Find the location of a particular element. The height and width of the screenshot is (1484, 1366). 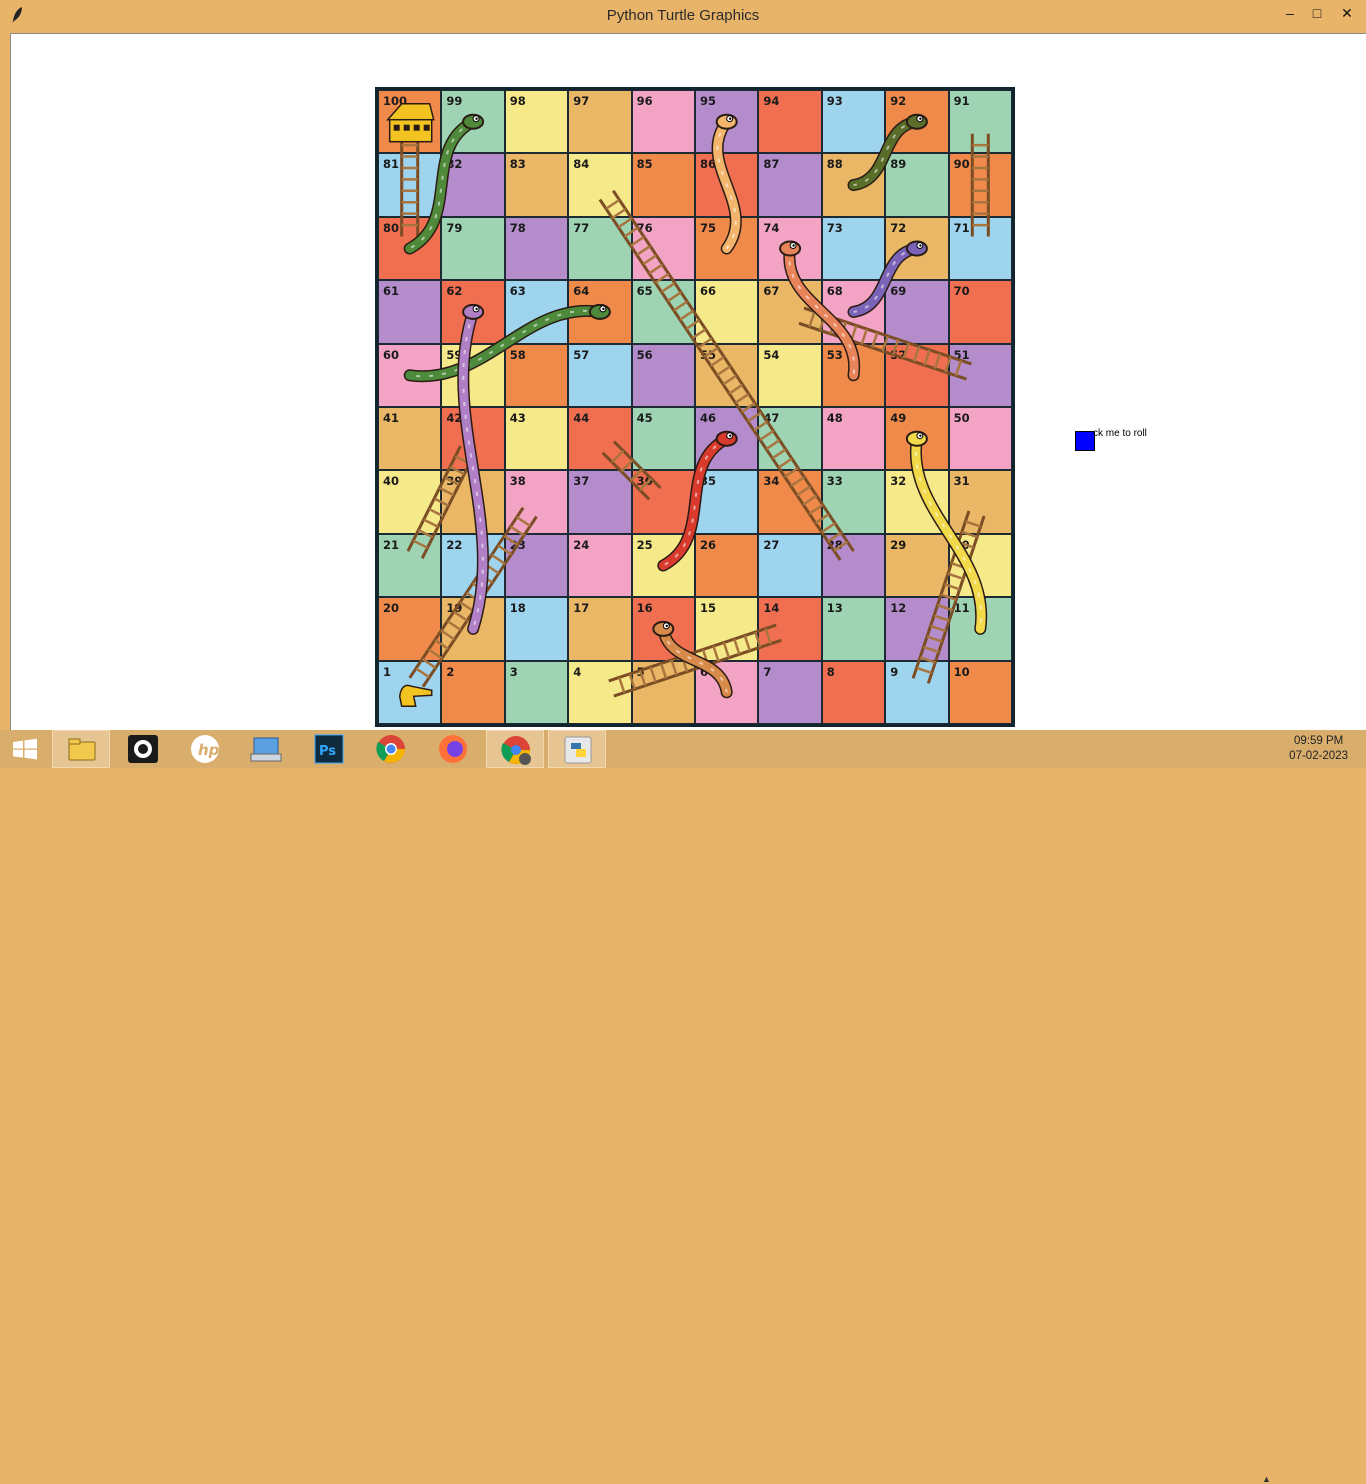

windows-logo-icon is located at coordinates (25, 749).